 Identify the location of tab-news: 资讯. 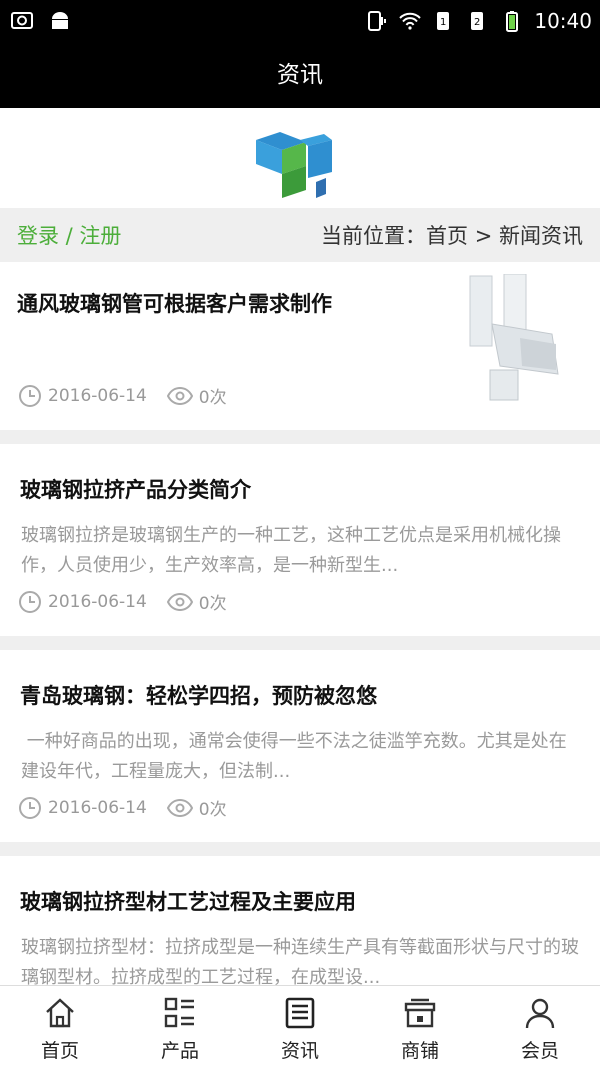
(300, 1026).